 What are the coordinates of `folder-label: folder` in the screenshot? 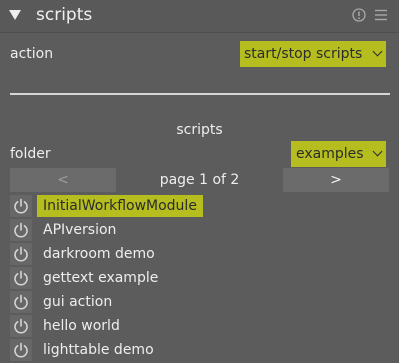 It's located at (30, 154).